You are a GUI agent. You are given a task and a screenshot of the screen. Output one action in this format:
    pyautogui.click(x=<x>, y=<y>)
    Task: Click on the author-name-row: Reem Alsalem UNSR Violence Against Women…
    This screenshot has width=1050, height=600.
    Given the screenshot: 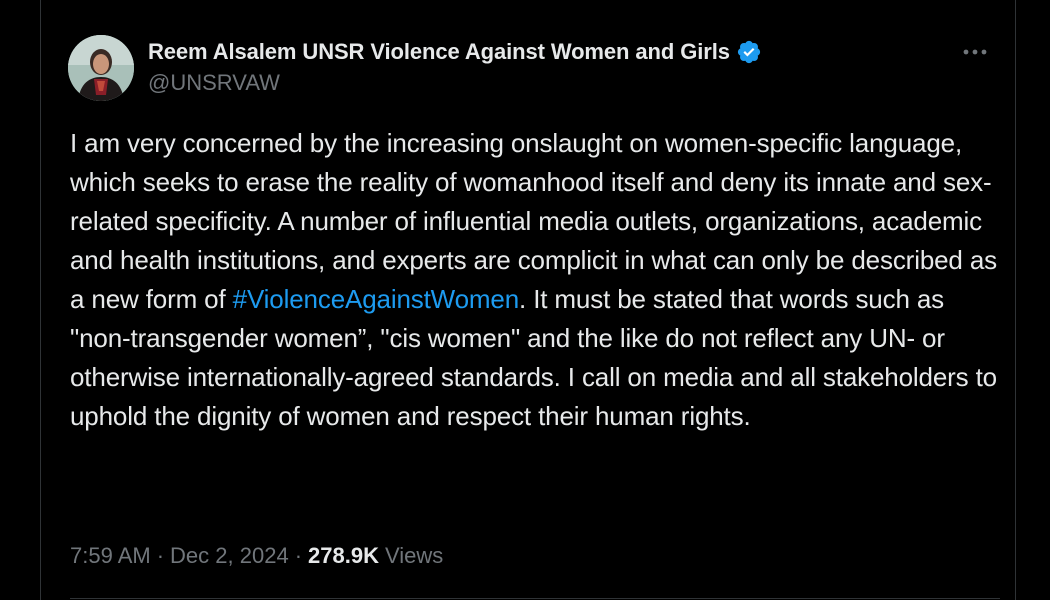 What is the action you would take?
    pyautogui.click(x=455, y=52)
    